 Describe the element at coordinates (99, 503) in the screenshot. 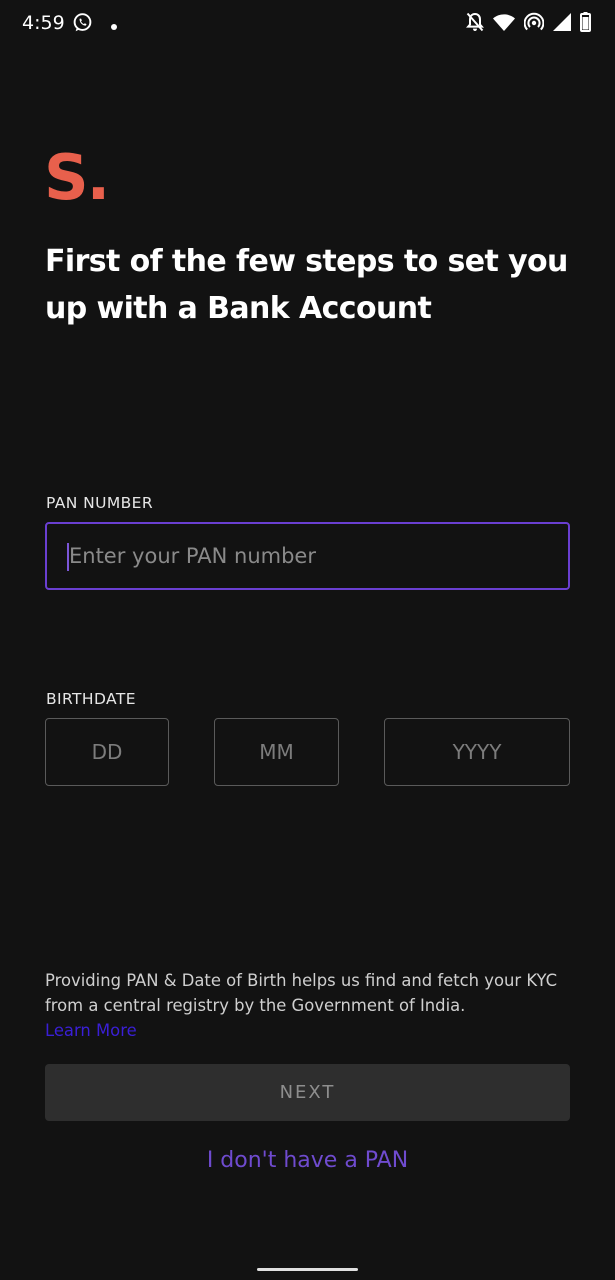

I see `pan-number-label: PAN NUMBER` at that location.